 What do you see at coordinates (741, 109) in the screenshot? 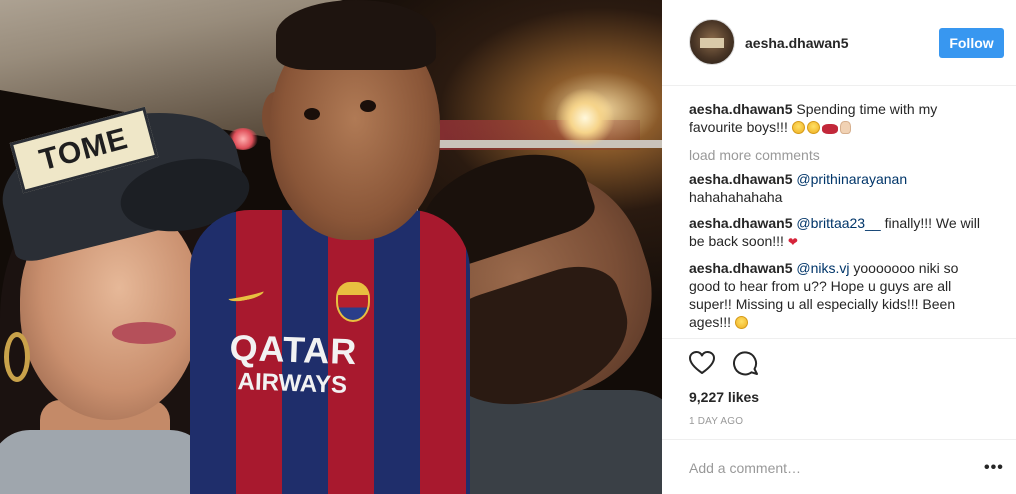
I see `caption-username: aesha.dhawan5` at bounding box center [741, 109].